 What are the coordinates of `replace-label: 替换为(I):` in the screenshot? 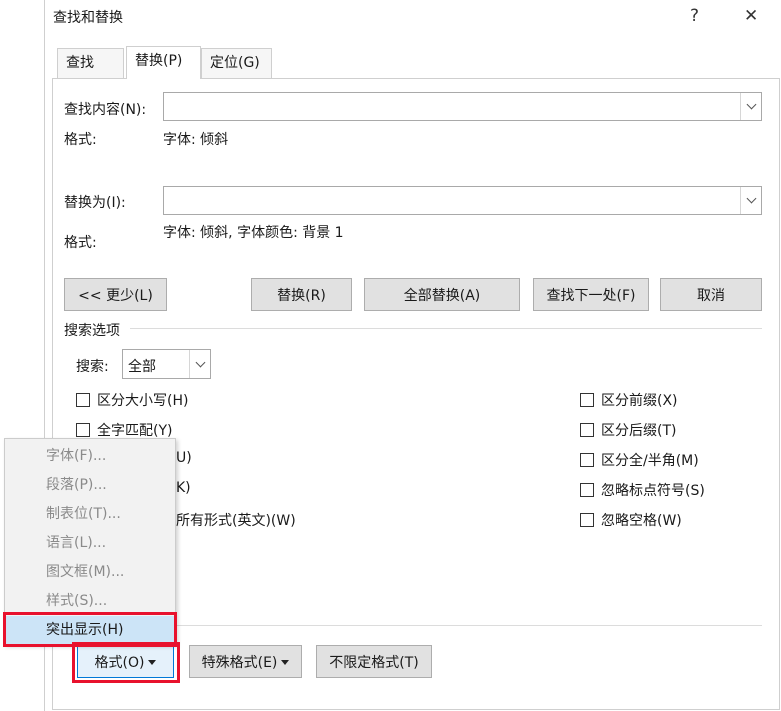 It's located at (95, 203).